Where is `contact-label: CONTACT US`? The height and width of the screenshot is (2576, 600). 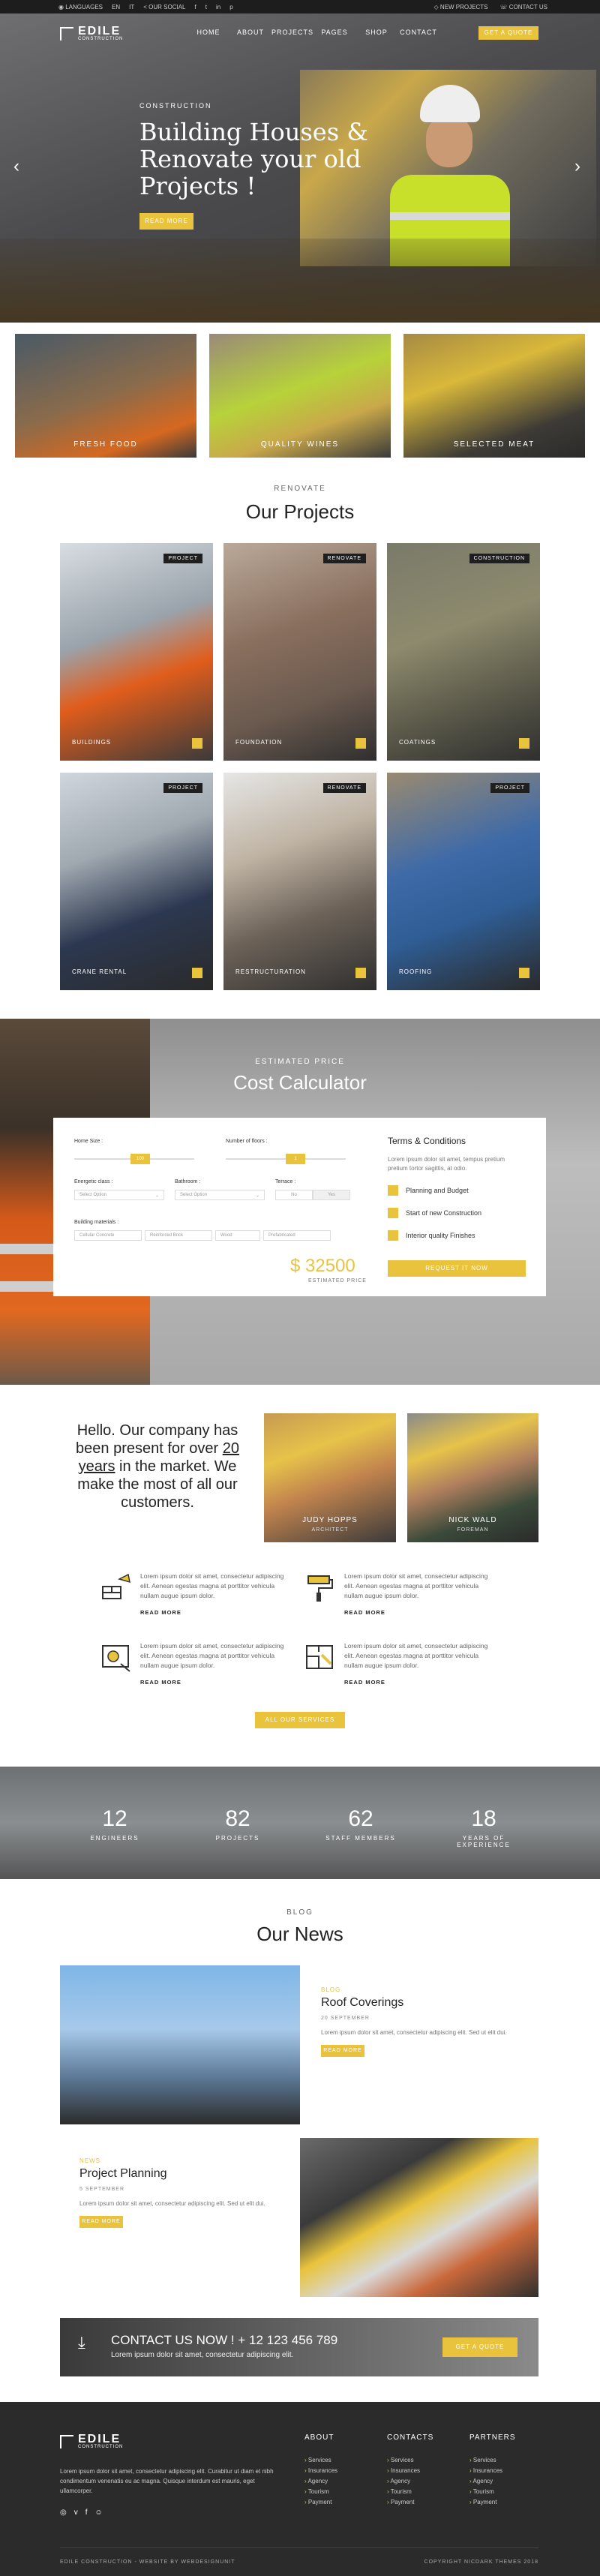 contact-label: CONTACT US is located at coordinates (528, 7).